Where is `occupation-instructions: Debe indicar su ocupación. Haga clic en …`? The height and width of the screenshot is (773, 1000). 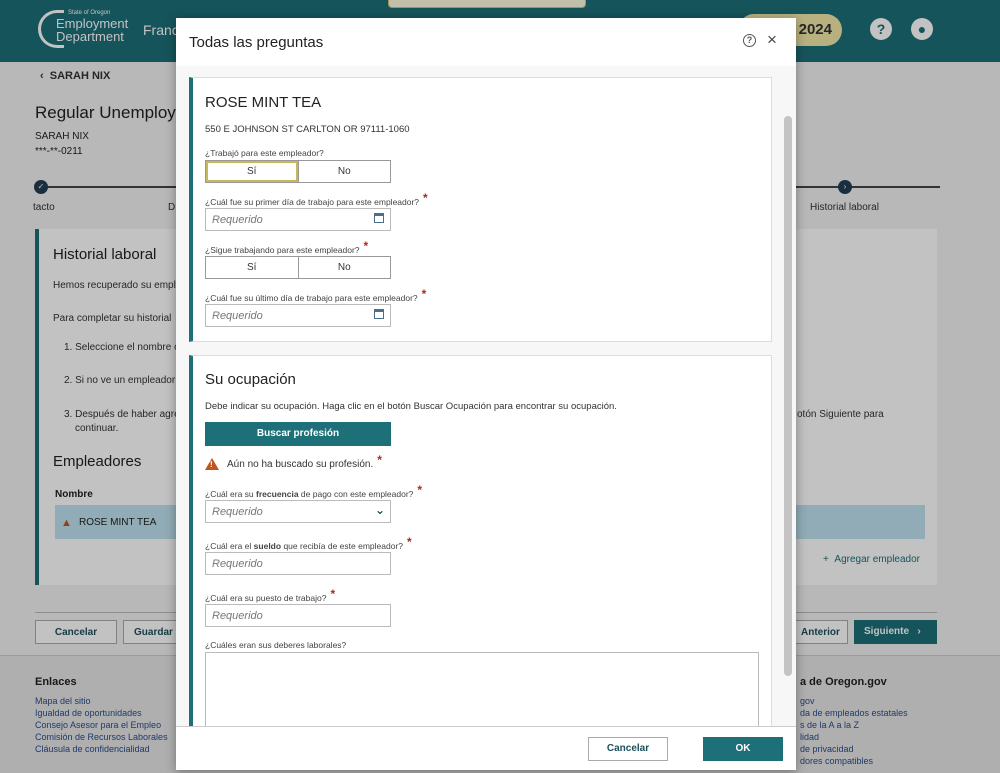
occupation-instructions: Debe indicar su ocupación. Haga clic en … is located at coordinates (411, 406).